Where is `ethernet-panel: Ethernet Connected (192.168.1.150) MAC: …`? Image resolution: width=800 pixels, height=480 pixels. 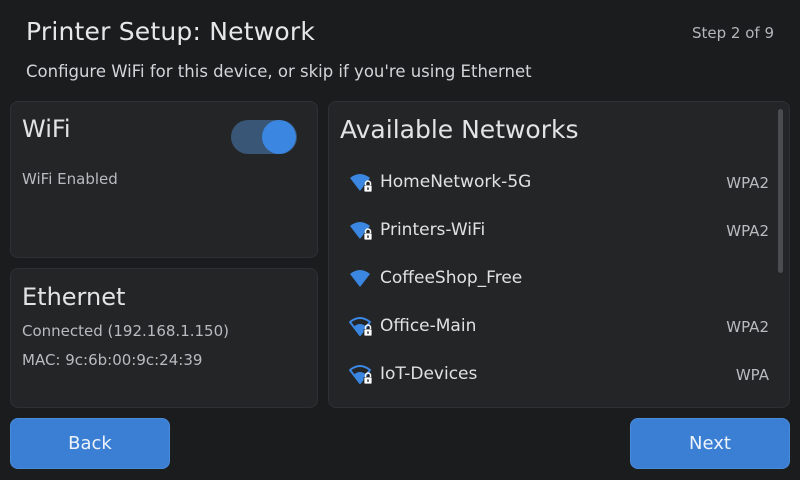 ethernet-panel: Ethernet Connected (192.168.1.150) MAC: … is located at coordinates (164, 338).